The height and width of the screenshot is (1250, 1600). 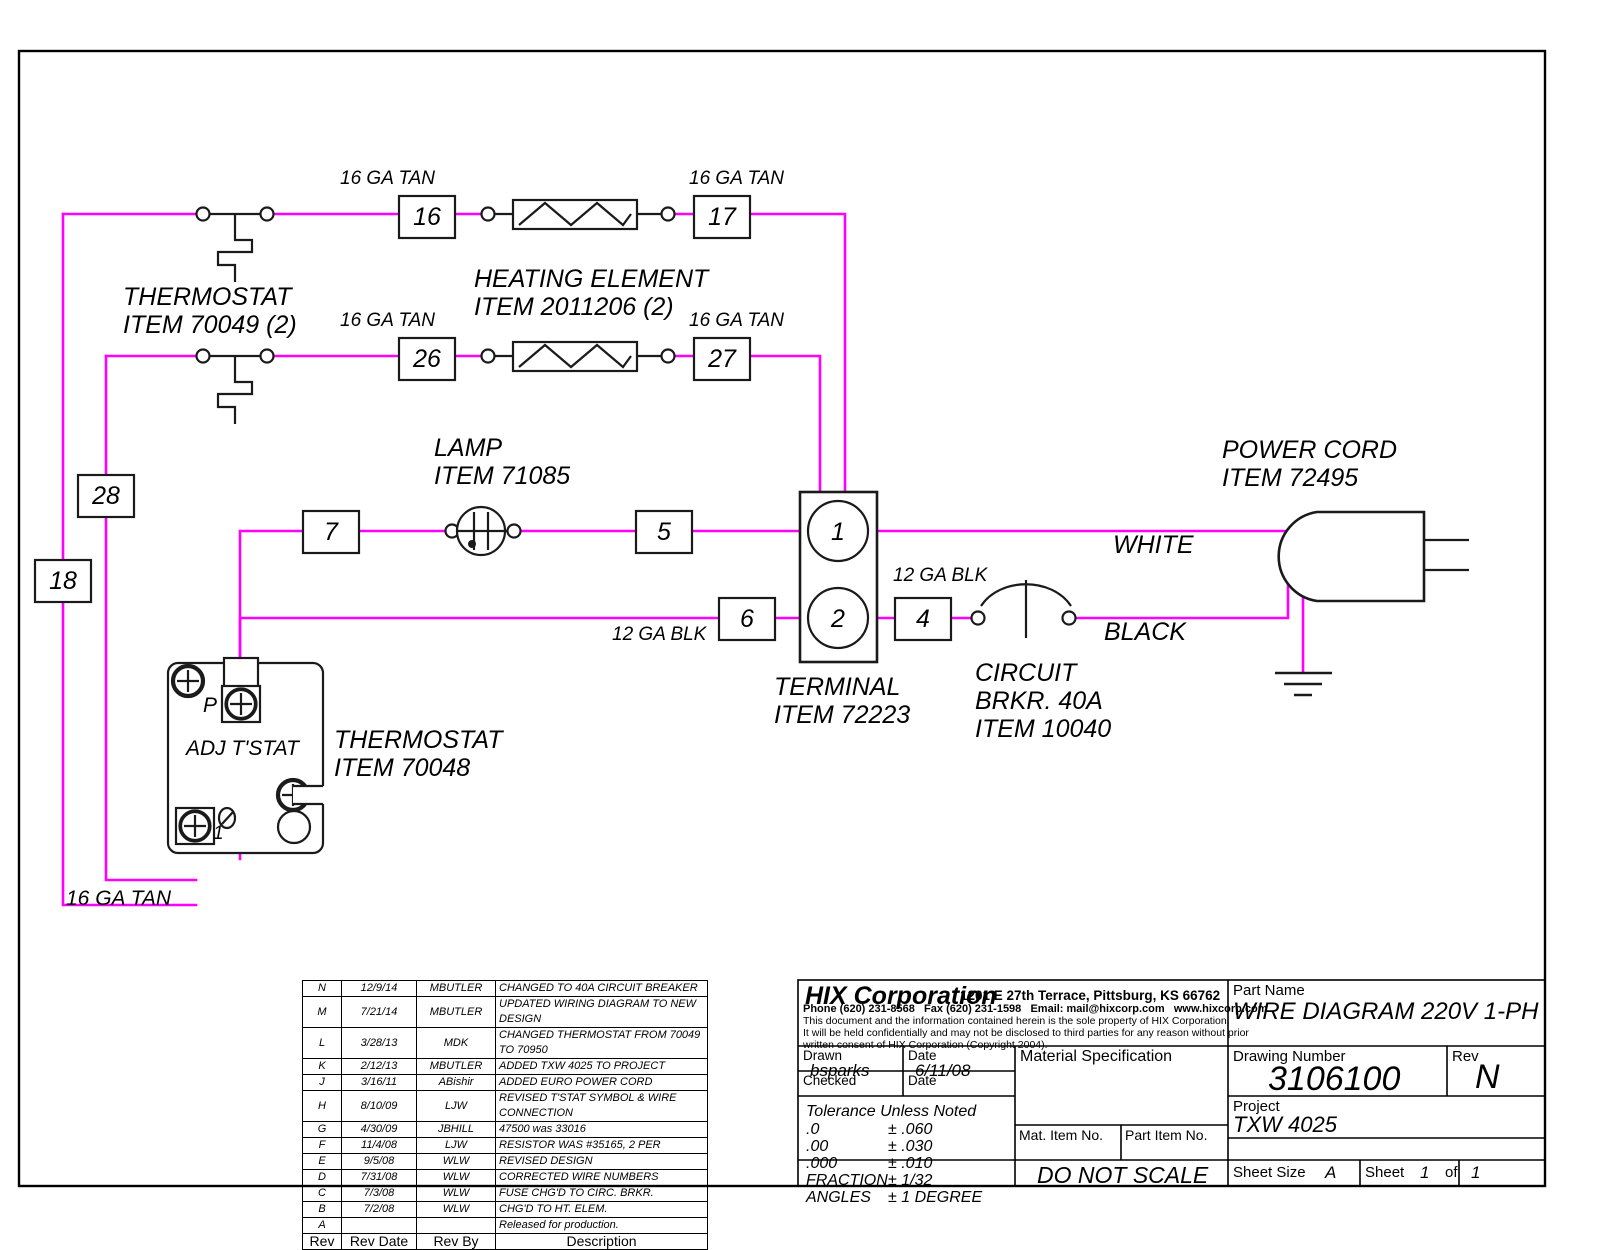 What do you see at coordinates (601, 1129) in the screenshot?
I see `rev-desc-cell: 47500 was 33016` at bounding box center [601, 1129].